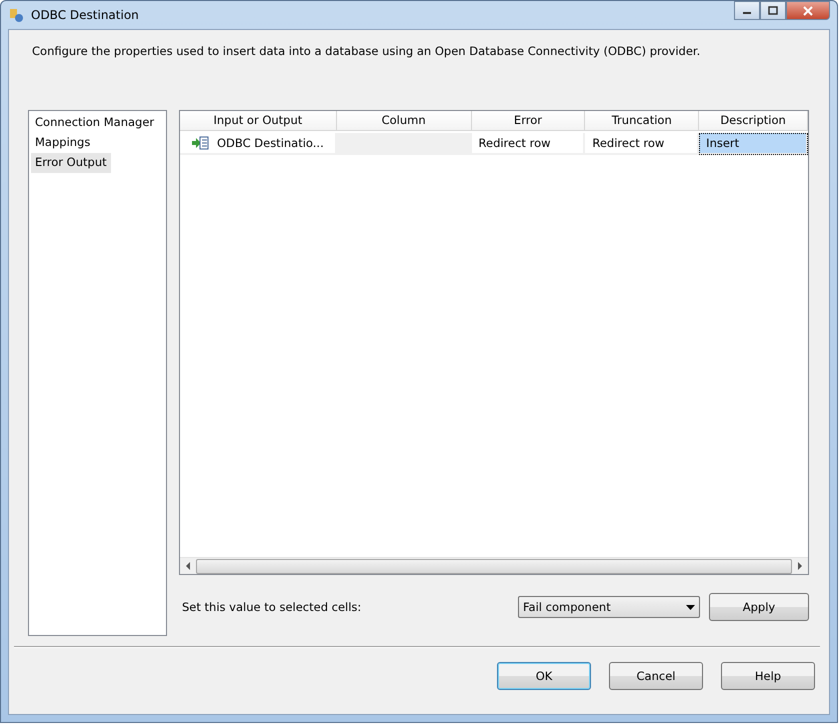 This screenshot has width=840, height=727. What do you see at coordinates (642, 121) in the screenshot?
I see `column-header: Truncation` at bounding box center [642, 121].